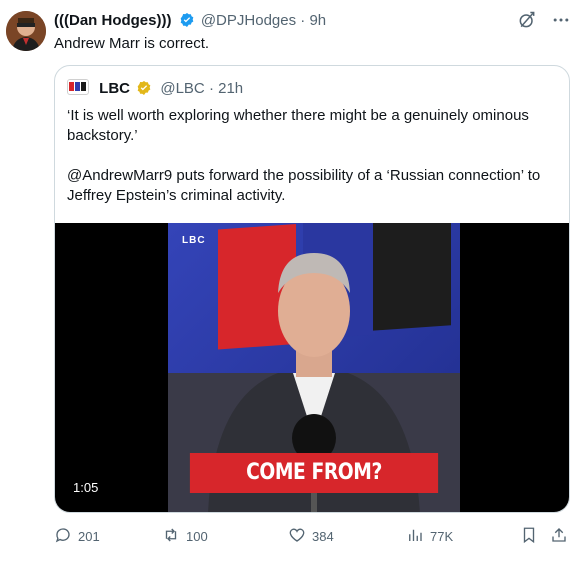 This screenshot has height=562, width=583. Describe the element at coordinates (89, 536) in the screenshot. I see `reply-count: 201` at that location.